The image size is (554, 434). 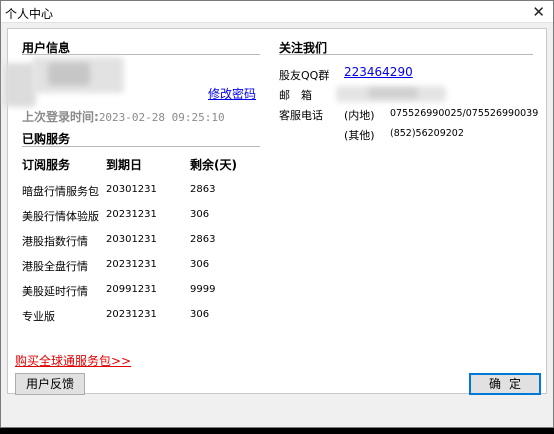 What do you see at coordinates (427, 133) in the screenshot?
I see `phone-other-value: (852)56209202` at bounding box center [427, 133].